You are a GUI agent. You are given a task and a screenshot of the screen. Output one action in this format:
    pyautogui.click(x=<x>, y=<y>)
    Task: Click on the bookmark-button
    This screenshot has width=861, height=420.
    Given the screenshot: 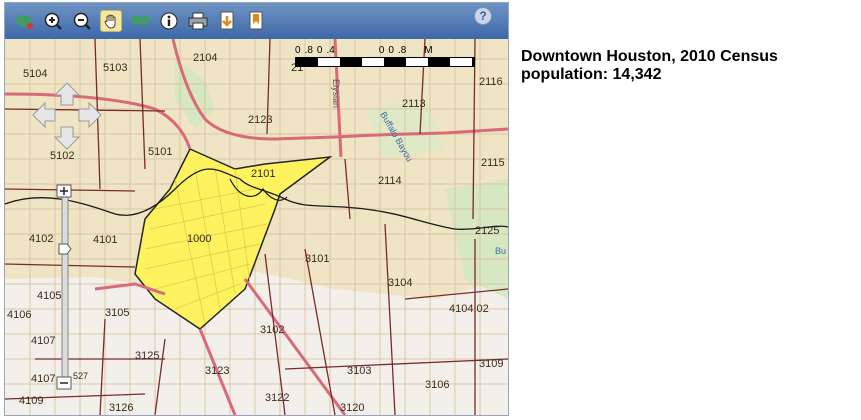 What is the action you would take?
    pyautogui.click(x=256, y=21)
    